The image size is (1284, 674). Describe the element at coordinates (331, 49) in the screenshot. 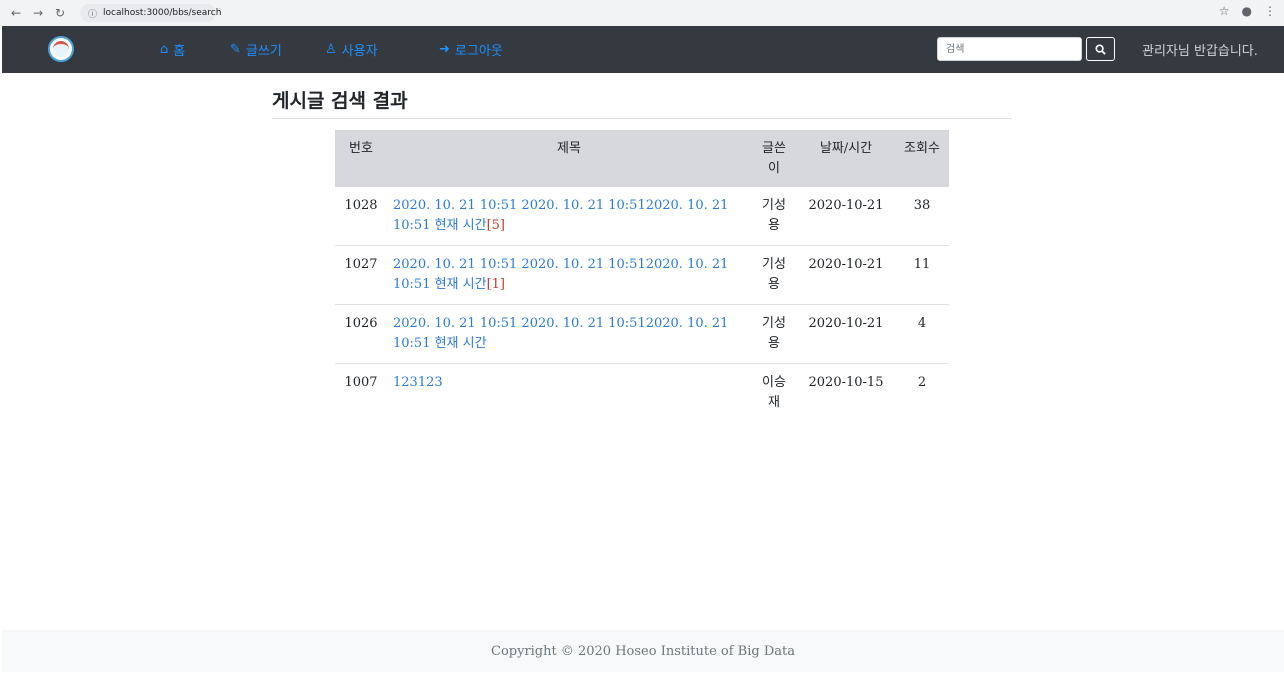

I see `user-icon: ♙` at that location.